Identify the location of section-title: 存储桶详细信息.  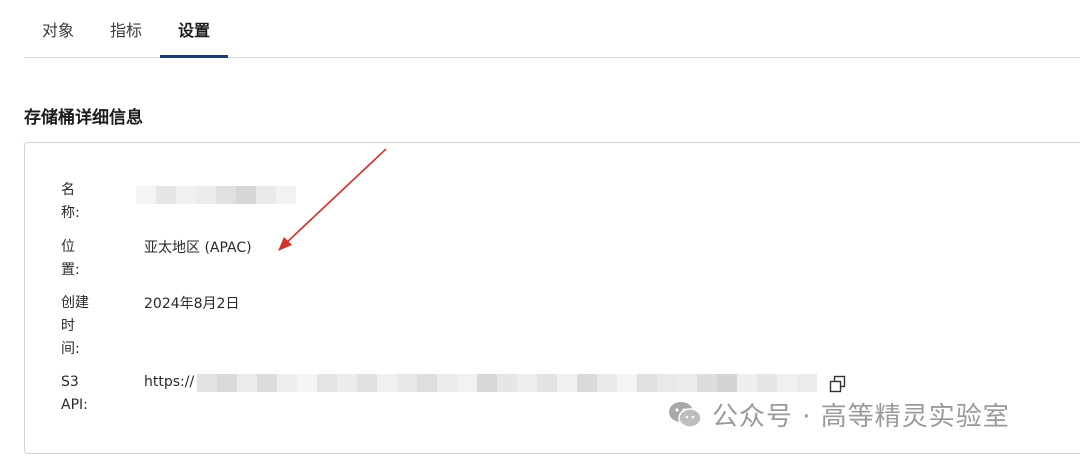
(83, 118).